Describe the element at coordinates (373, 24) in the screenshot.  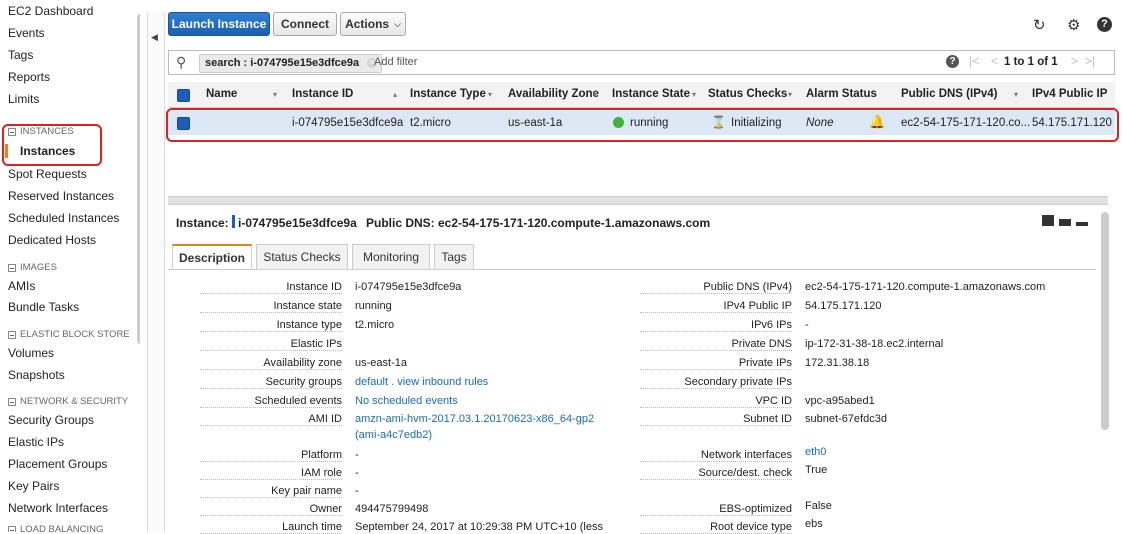
I see `actions-button: Actions ⌵` at that location.